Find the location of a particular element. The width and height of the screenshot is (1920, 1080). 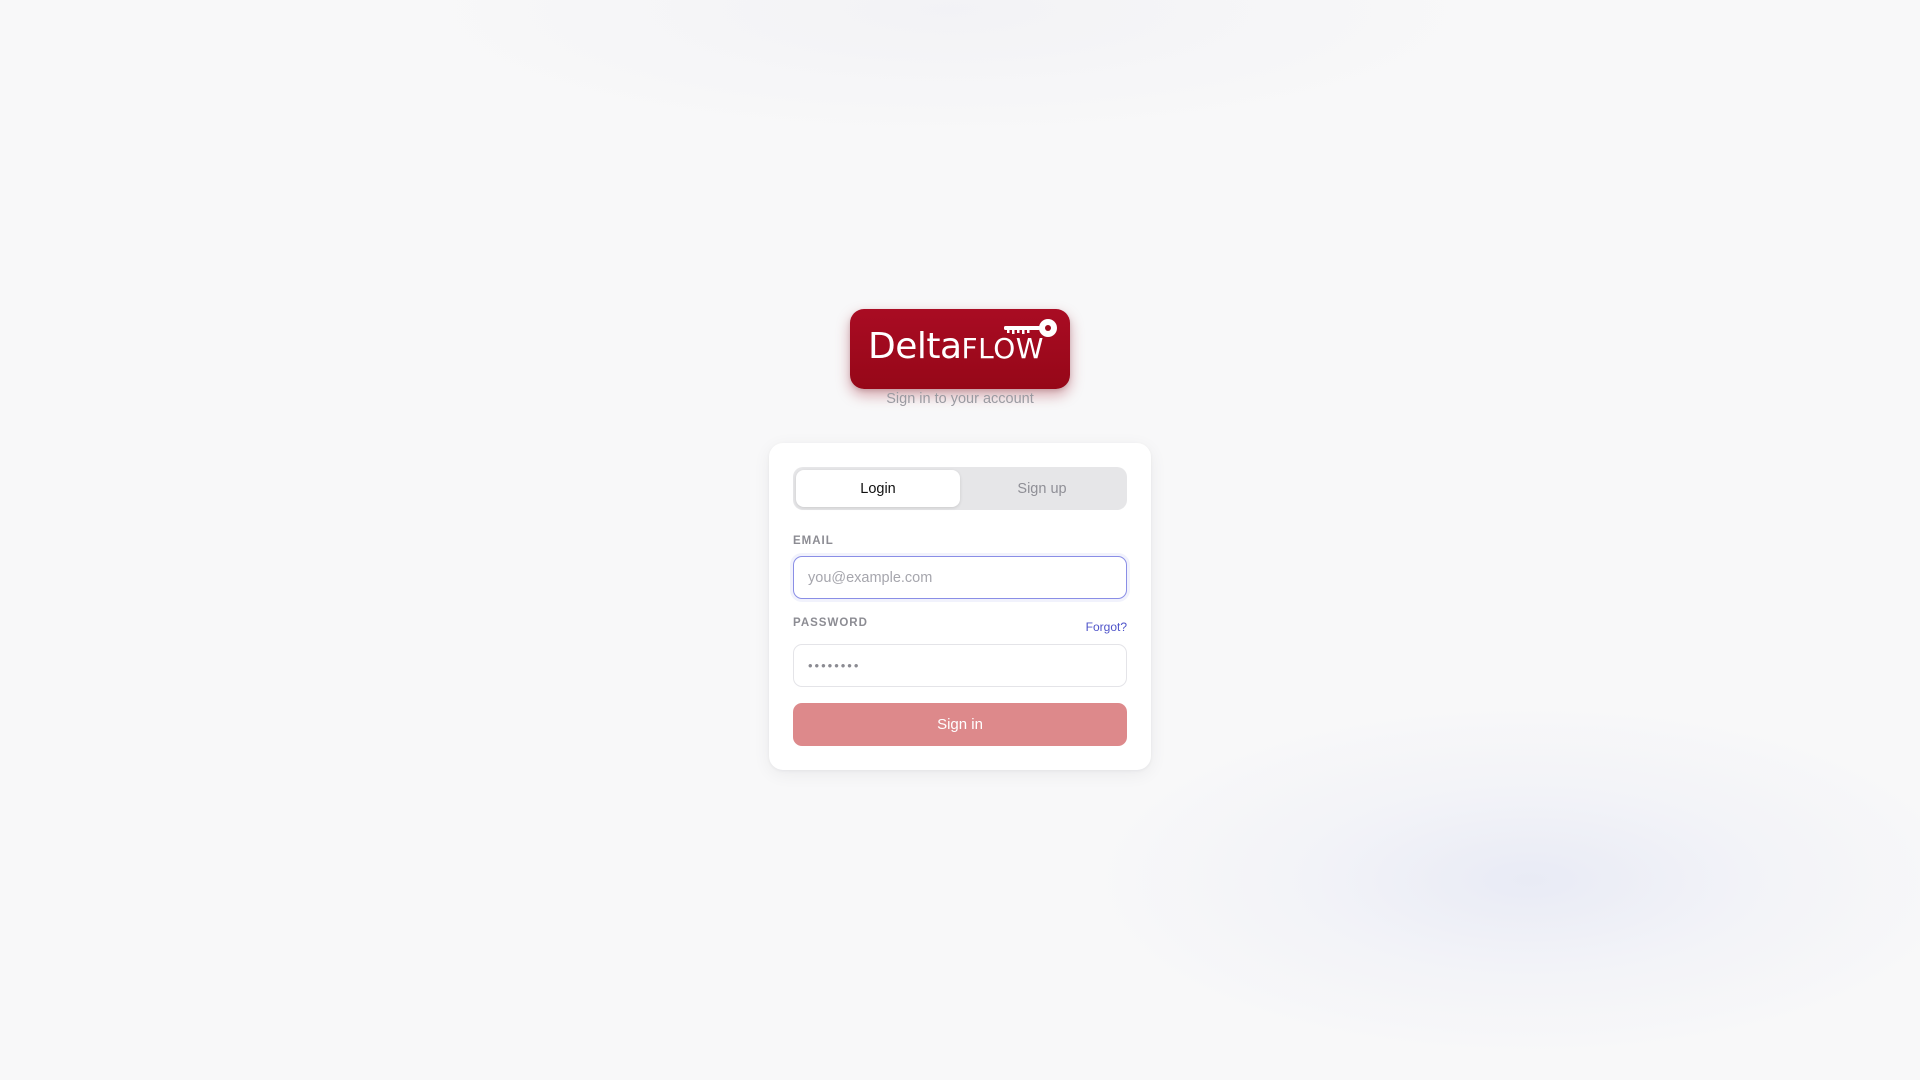

background-glow-top is located at coordinates (950, 70).